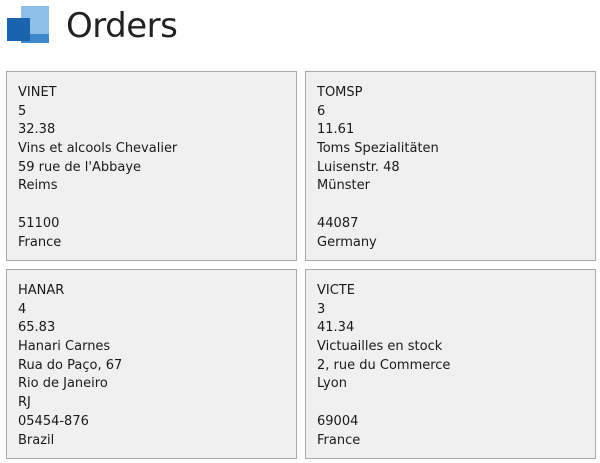  What do you see at coordinates (340, 92) in the screenshot?
I see `customer-id: TOMSP` at bounding box center [340, 92].